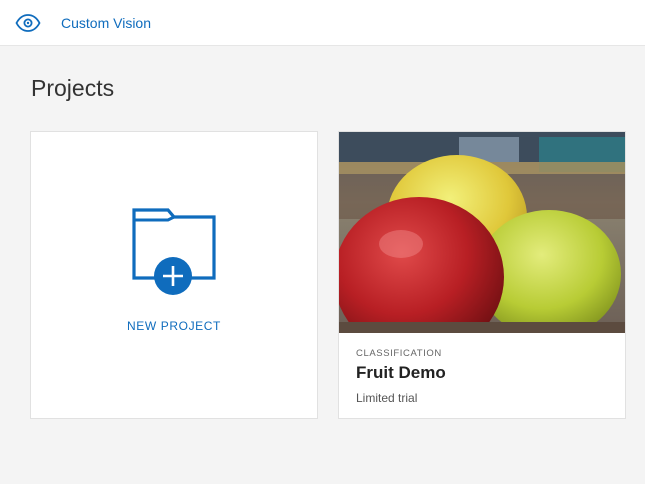  What do you see at coordinates (387, 398) in the screenshot?
I see `project-subtitle: Limited trial` at bounding box center [387, 398].